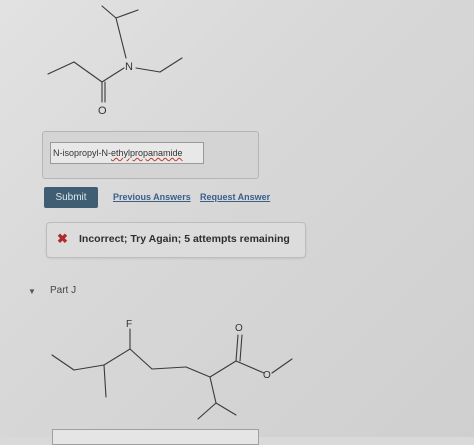 The height and width of the screenshot is (445, 474). What do you see at coordinates (267, 375) in the screenshot?
I see `atom-o-ester: O` at bounding box center [267, 375].